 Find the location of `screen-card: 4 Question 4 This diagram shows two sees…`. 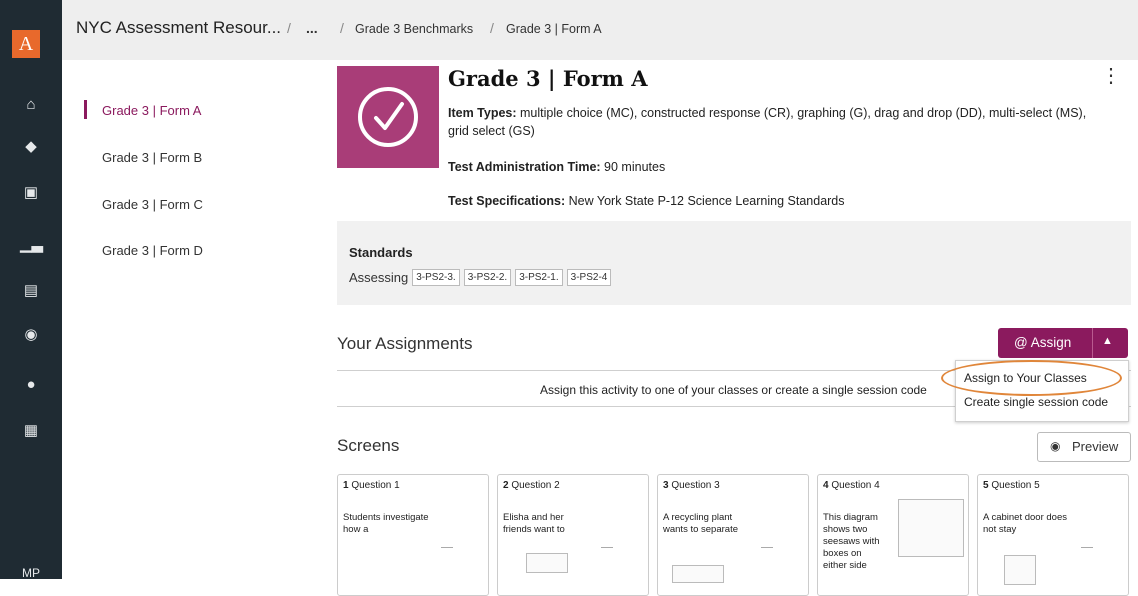

screen-card: 4 Question 4 This diagram shows two sees… is located at coordinates (893, 535).